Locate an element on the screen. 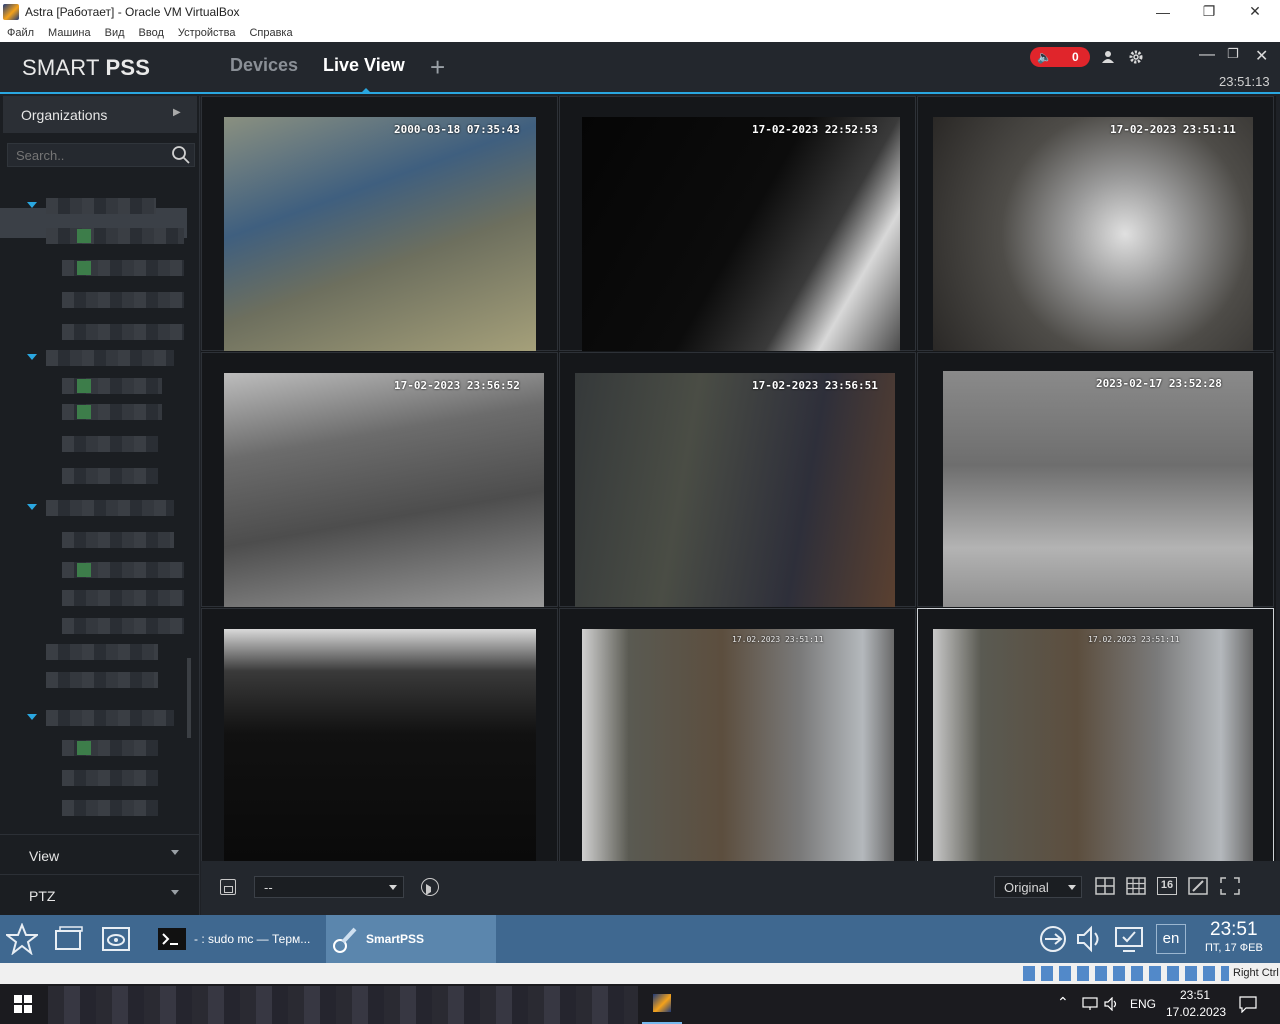  pinned-apps is located at coordinates (343, 1005).